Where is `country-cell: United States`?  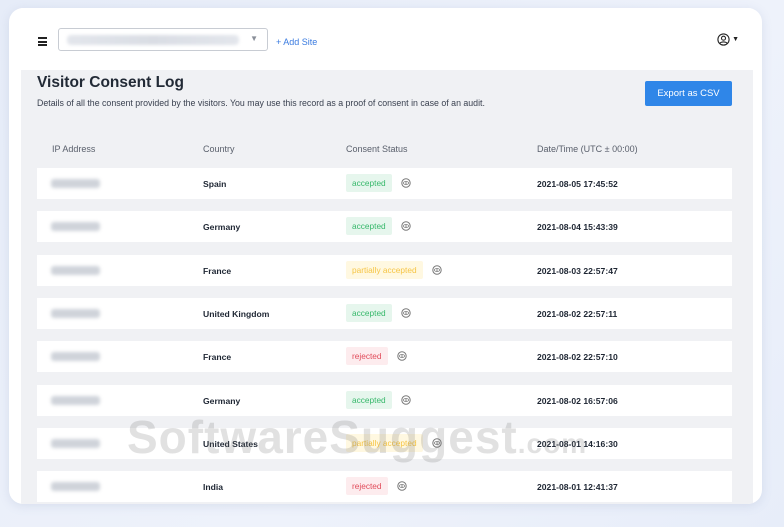
country-cell: United States is located at coordinates (230, 444).